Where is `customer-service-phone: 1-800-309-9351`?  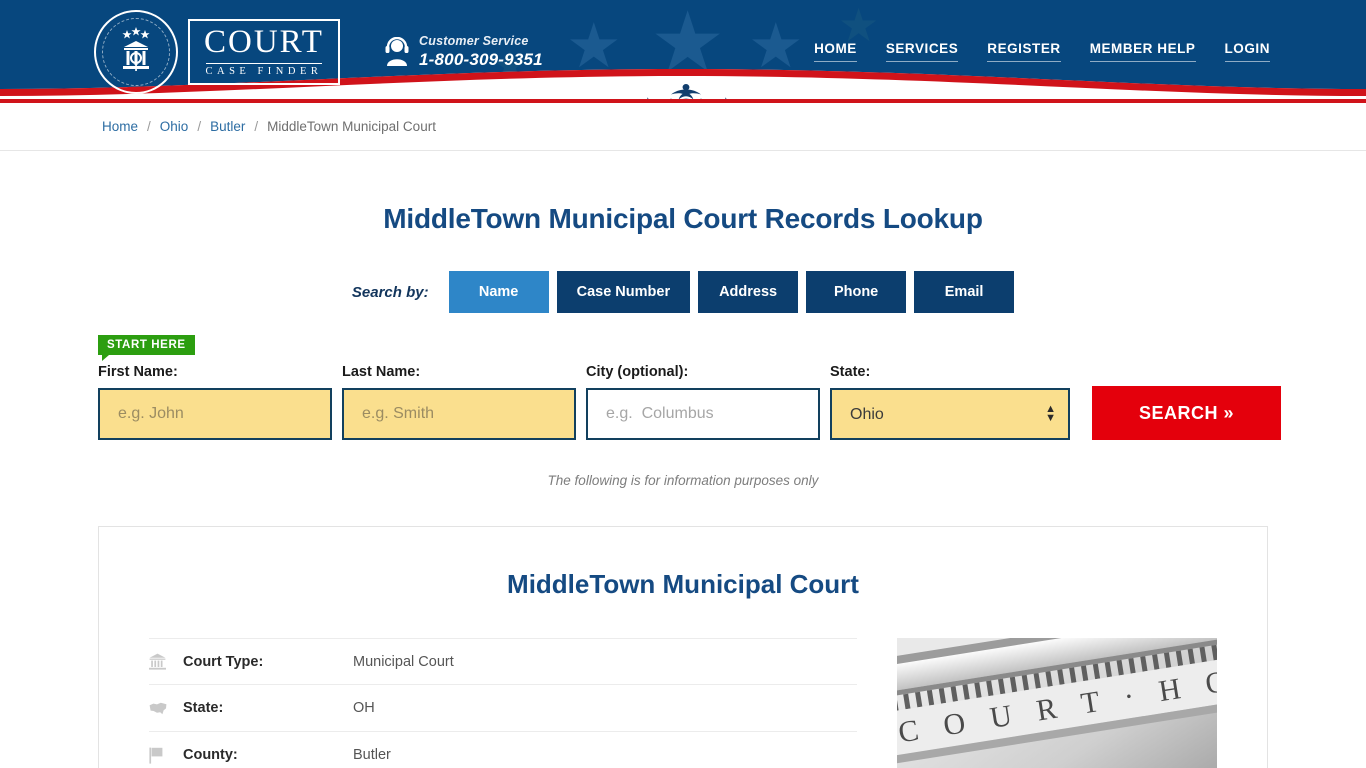
customer-service-phone: 1-800-309-9351 is located at coordinates (481, 60).